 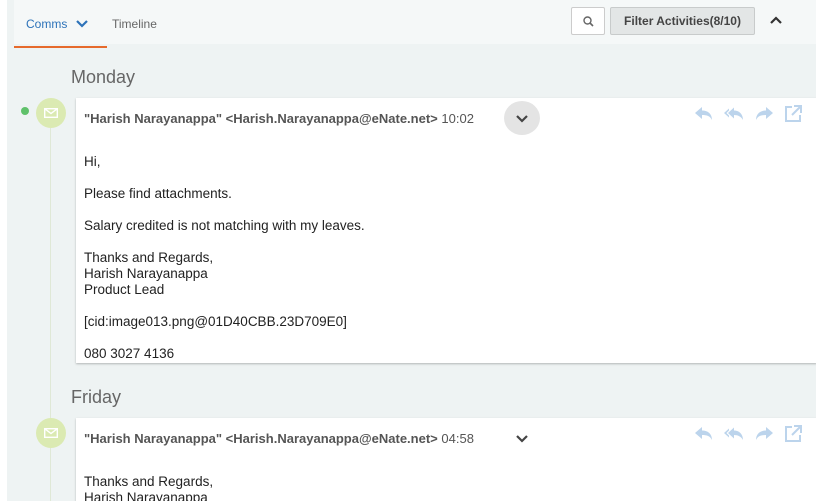 I want to click on chevron-up-icon, so click(x=776, y=20).